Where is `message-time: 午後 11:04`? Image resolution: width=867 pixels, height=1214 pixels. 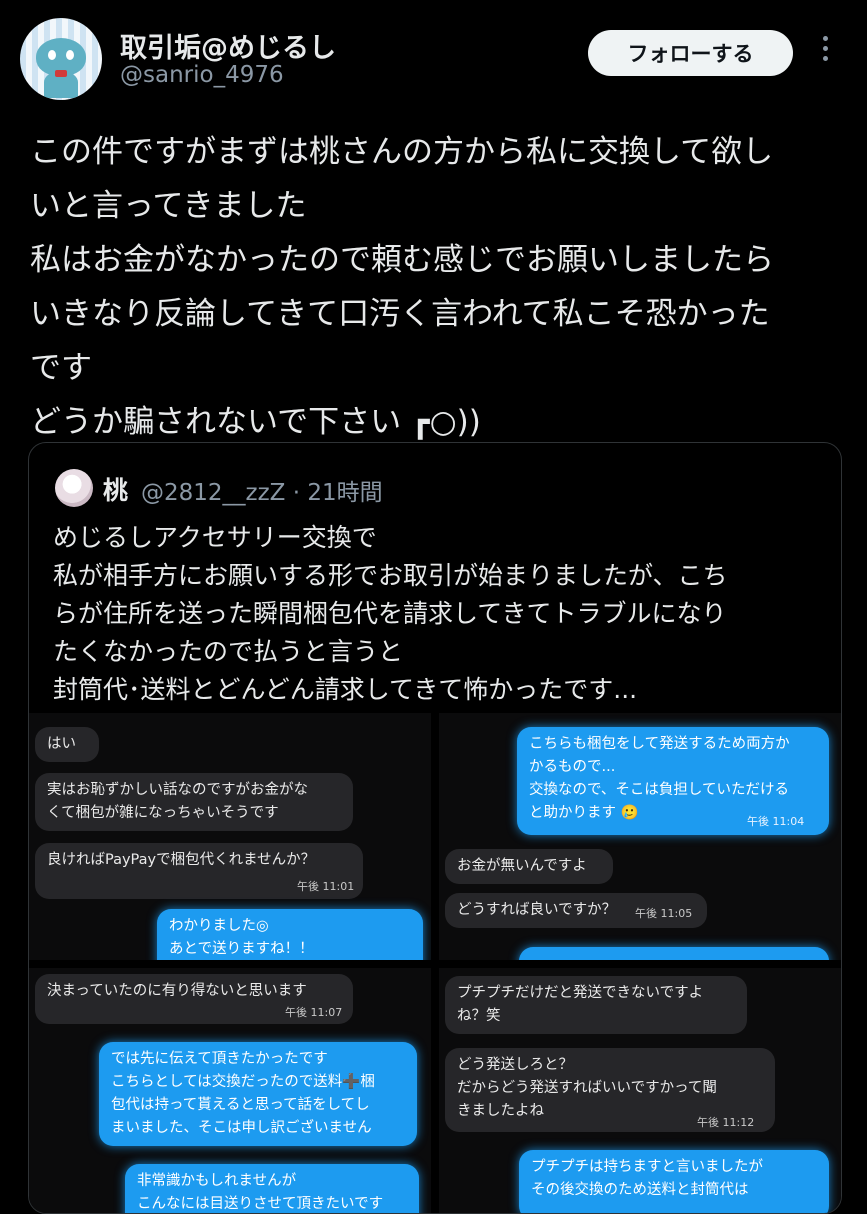 message-time: 午後 11:04 is located at coordinates (776, 821).